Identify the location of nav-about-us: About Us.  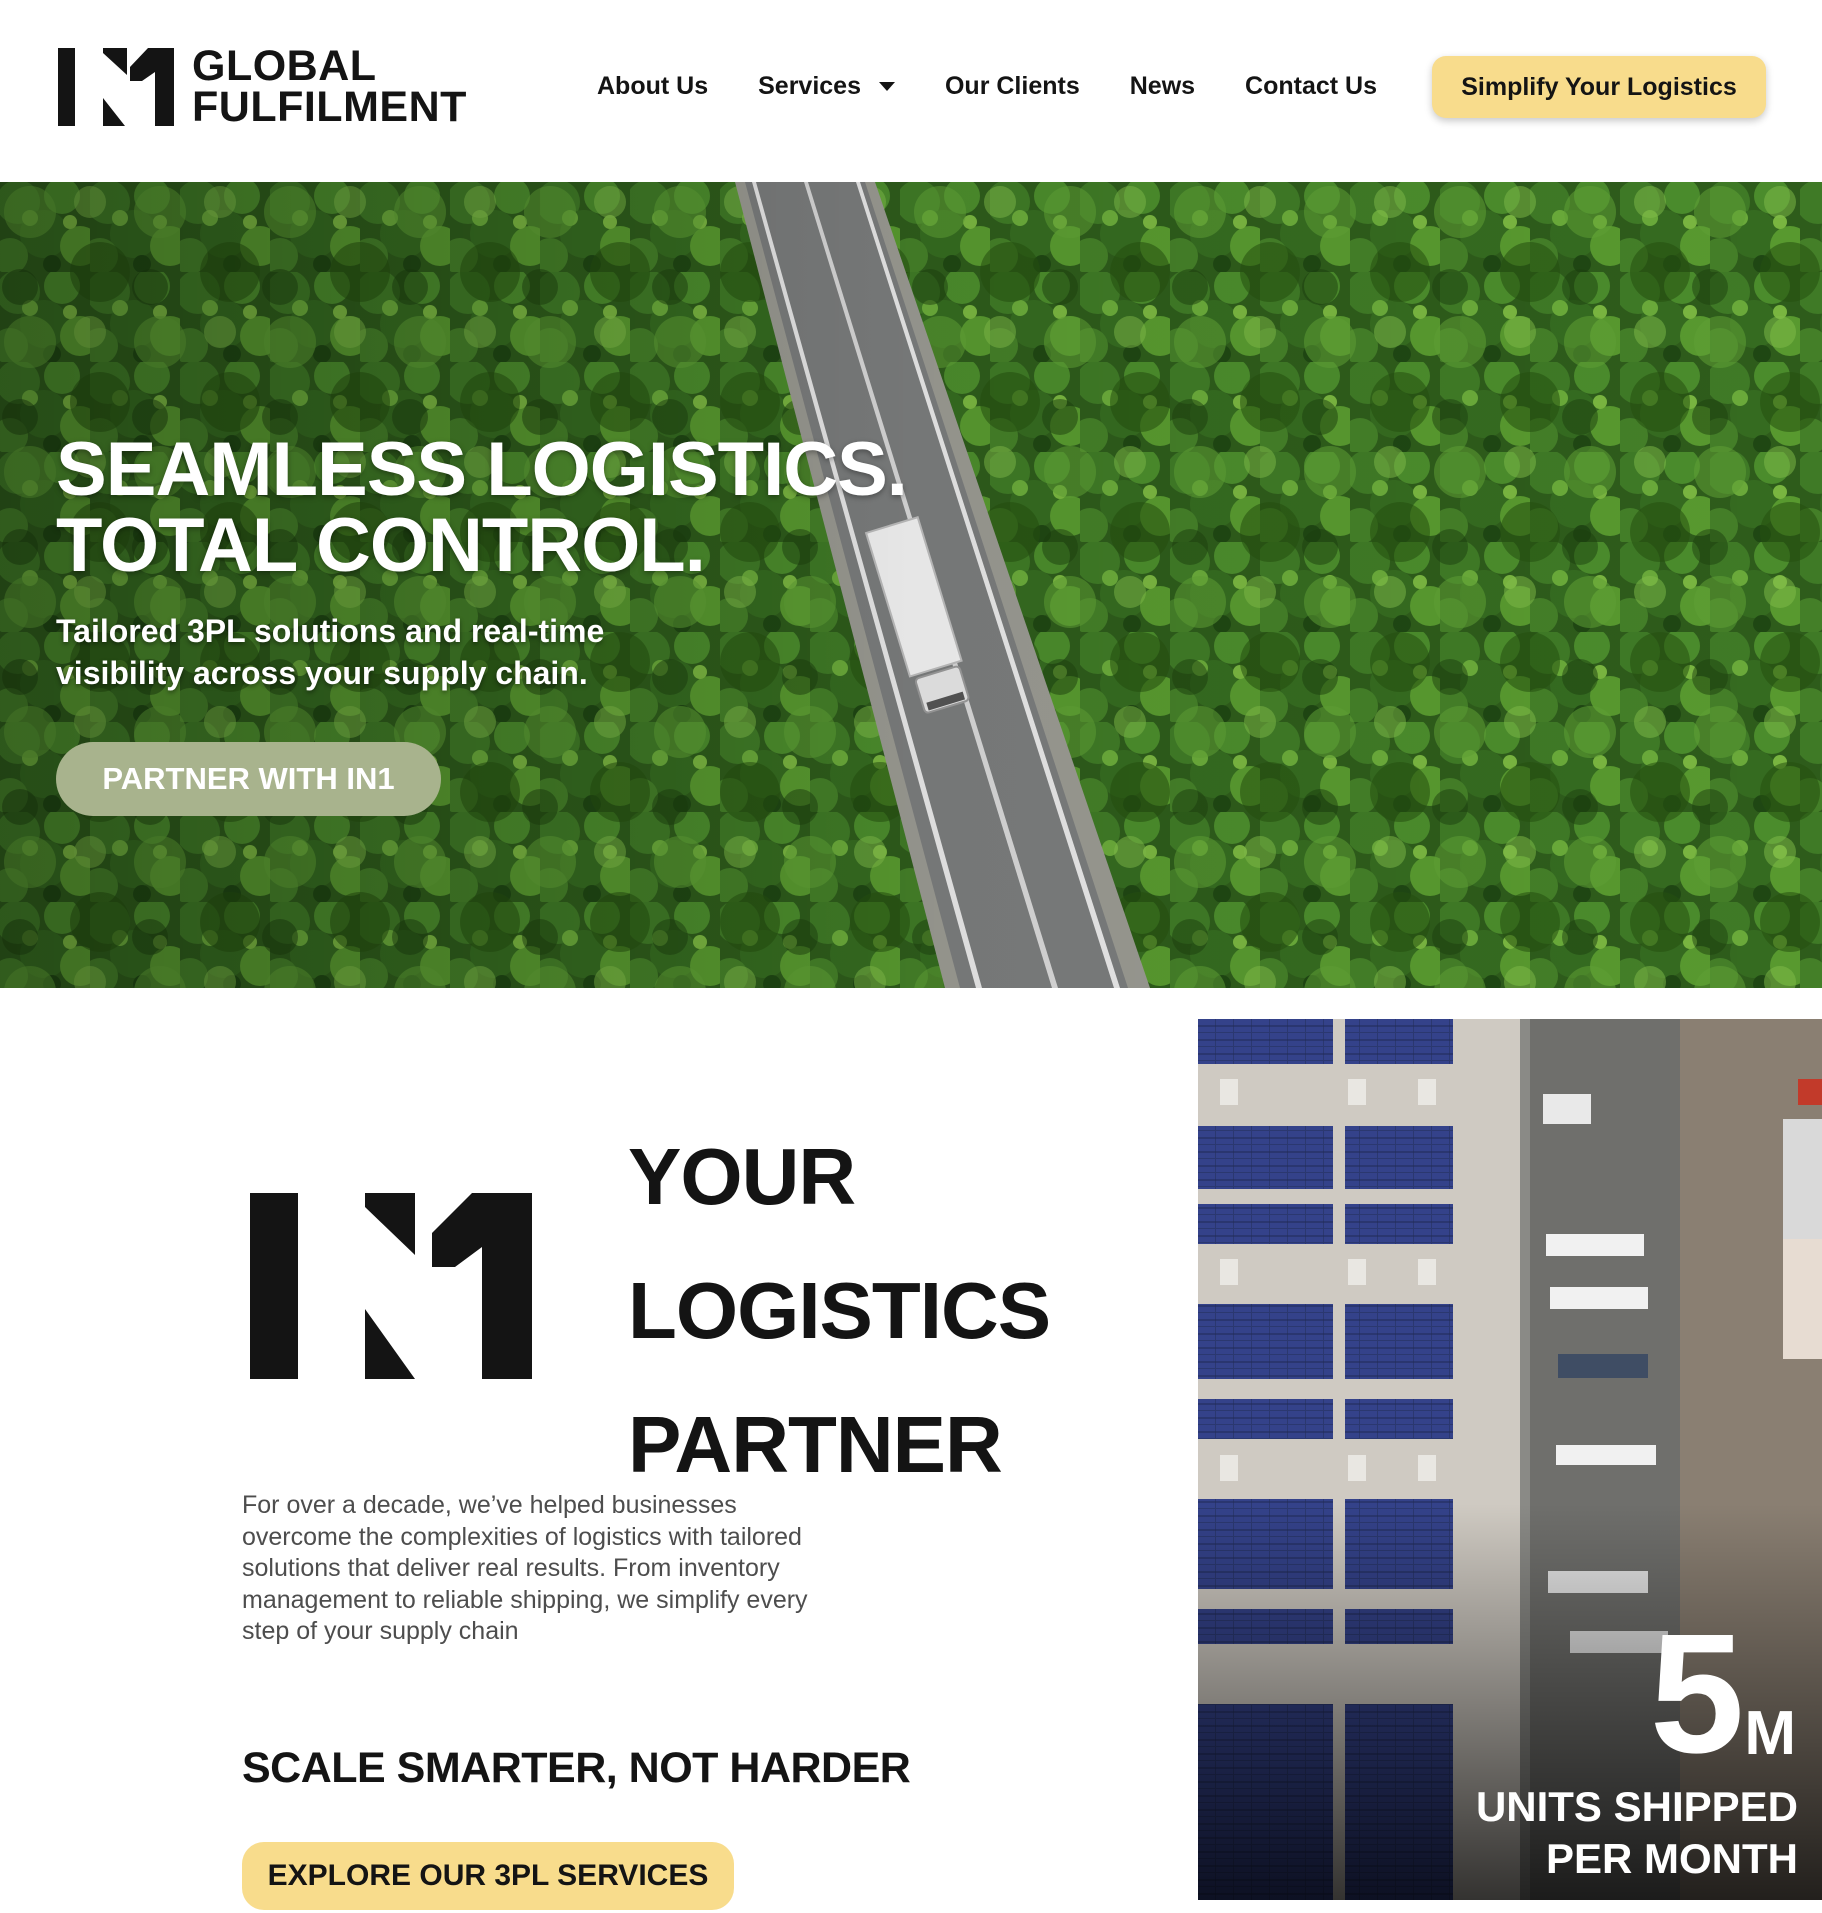
(652, 86).